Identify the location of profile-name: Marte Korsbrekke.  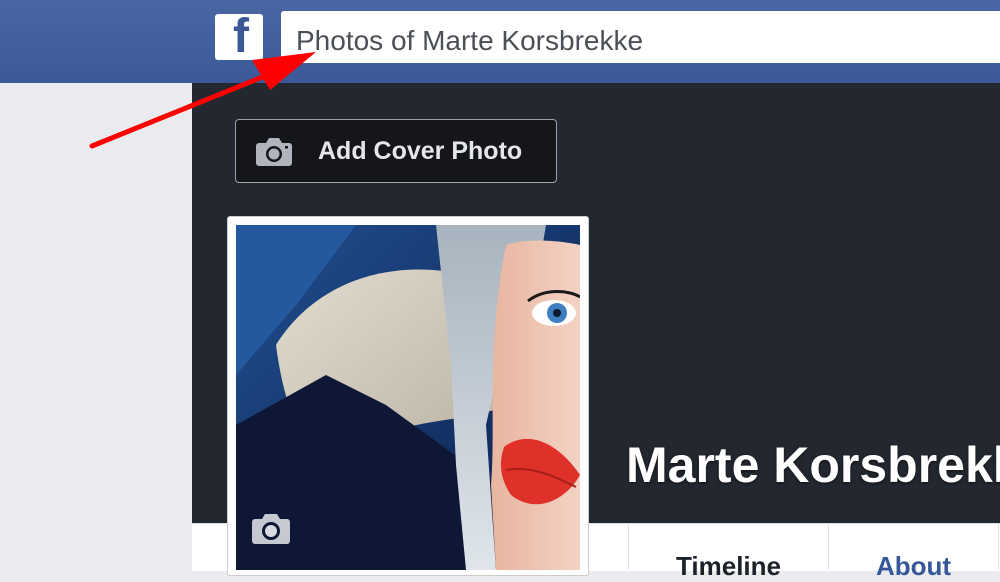
(813, 465).